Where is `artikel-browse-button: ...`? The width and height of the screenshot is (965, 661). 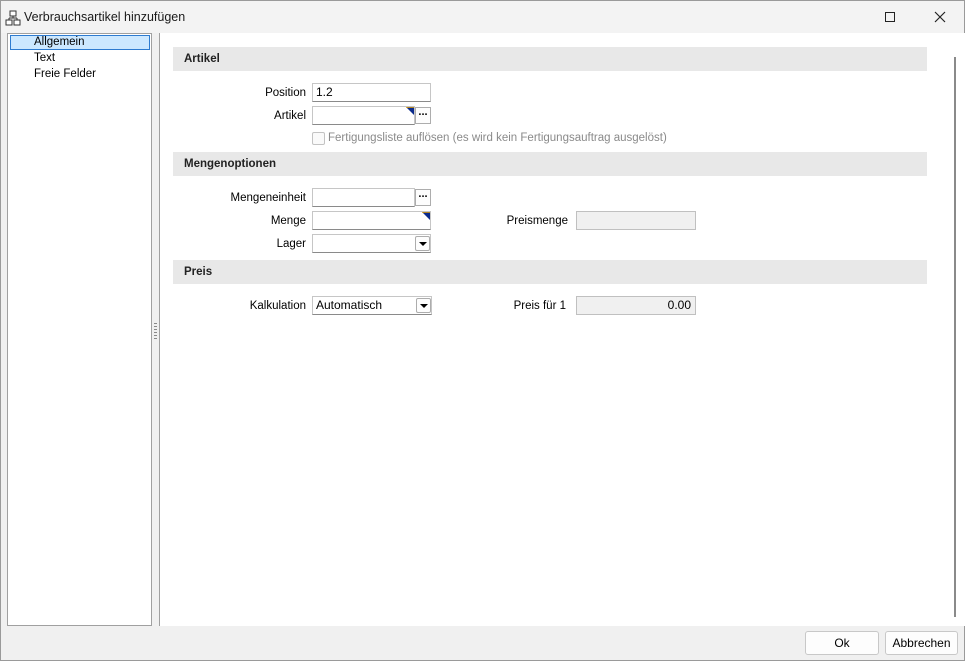 artikel-browse-button: ... is located at coordinates (423, 115).